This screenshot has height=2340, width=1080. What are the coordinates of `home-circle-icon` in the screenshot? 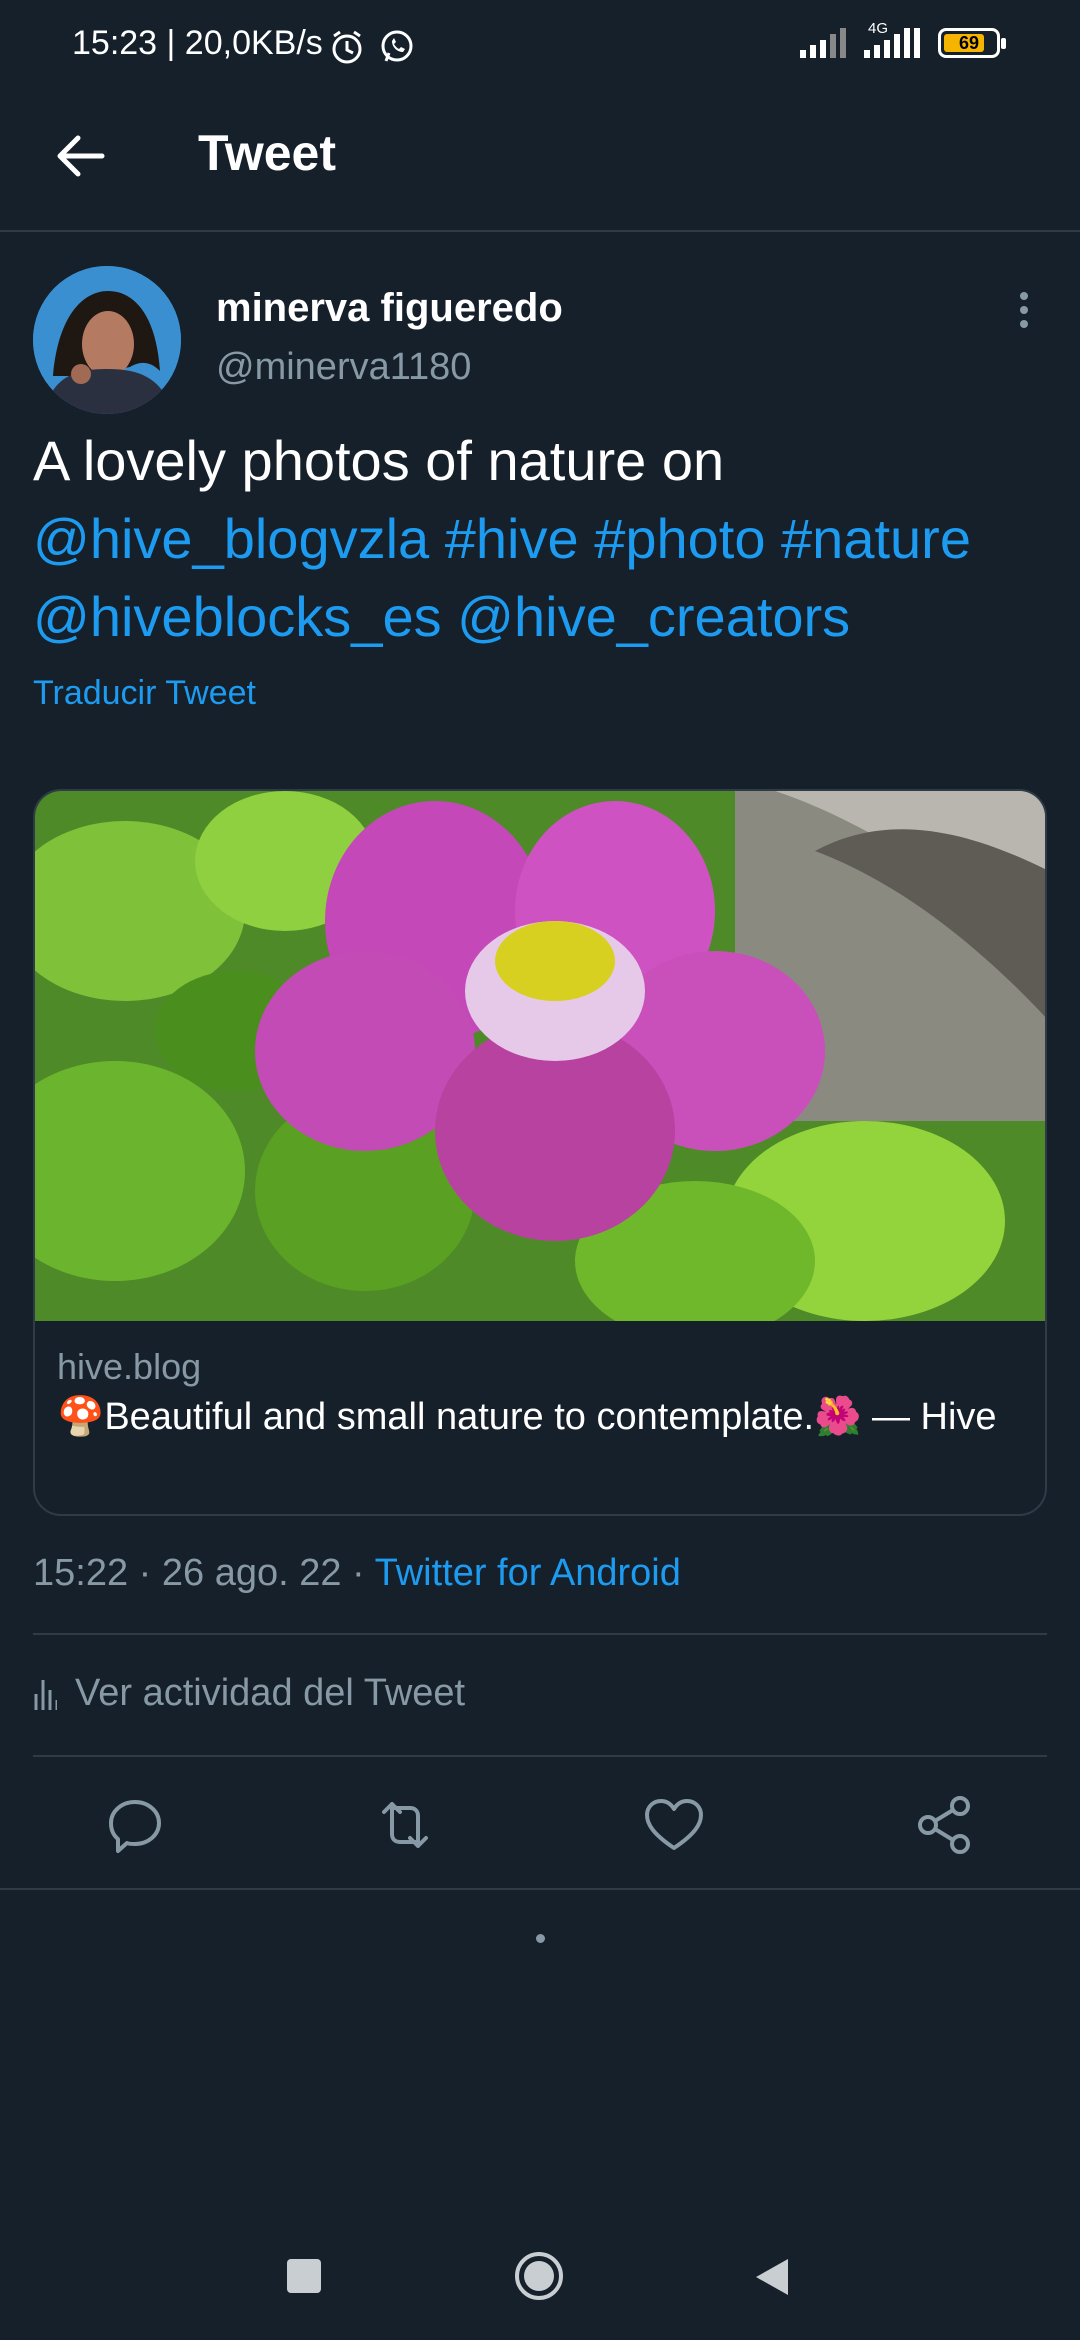 It's located at (539, 2276).